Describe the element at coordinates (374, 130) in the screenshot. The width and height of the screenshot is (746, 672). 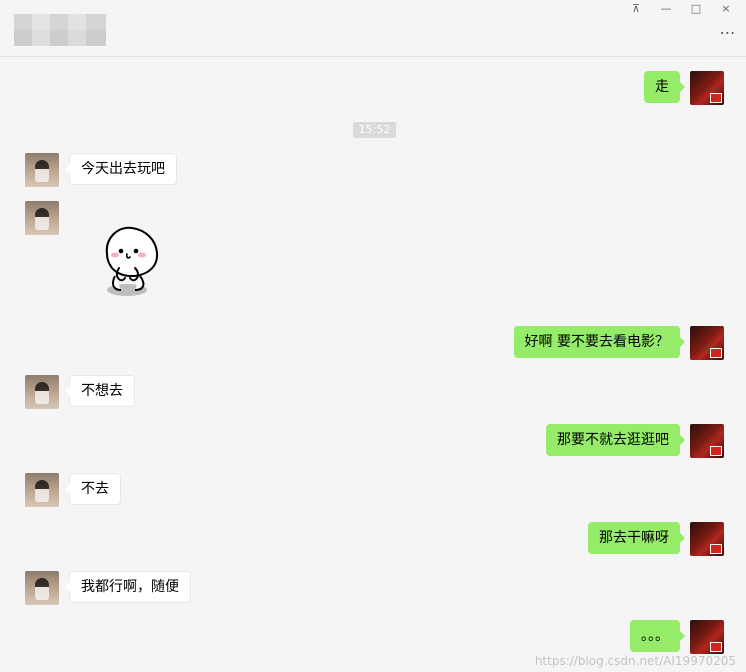
I see `timestamp: 15:52` at that location.